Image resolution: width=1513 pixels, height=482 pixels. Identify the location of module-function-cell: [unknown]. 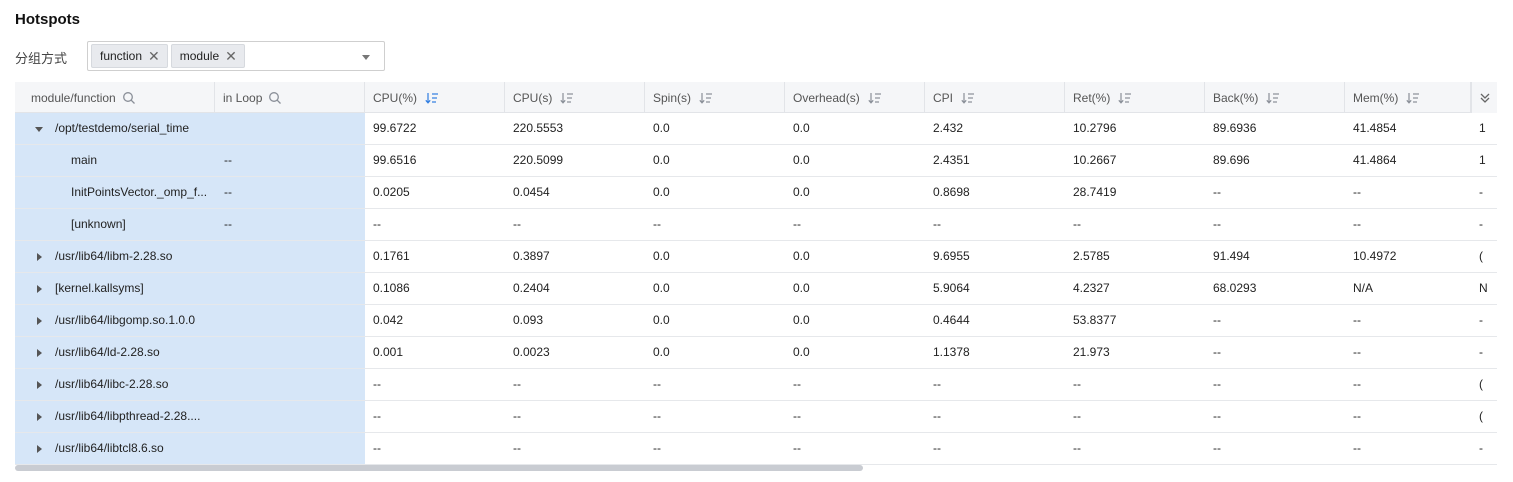
(98, 224).